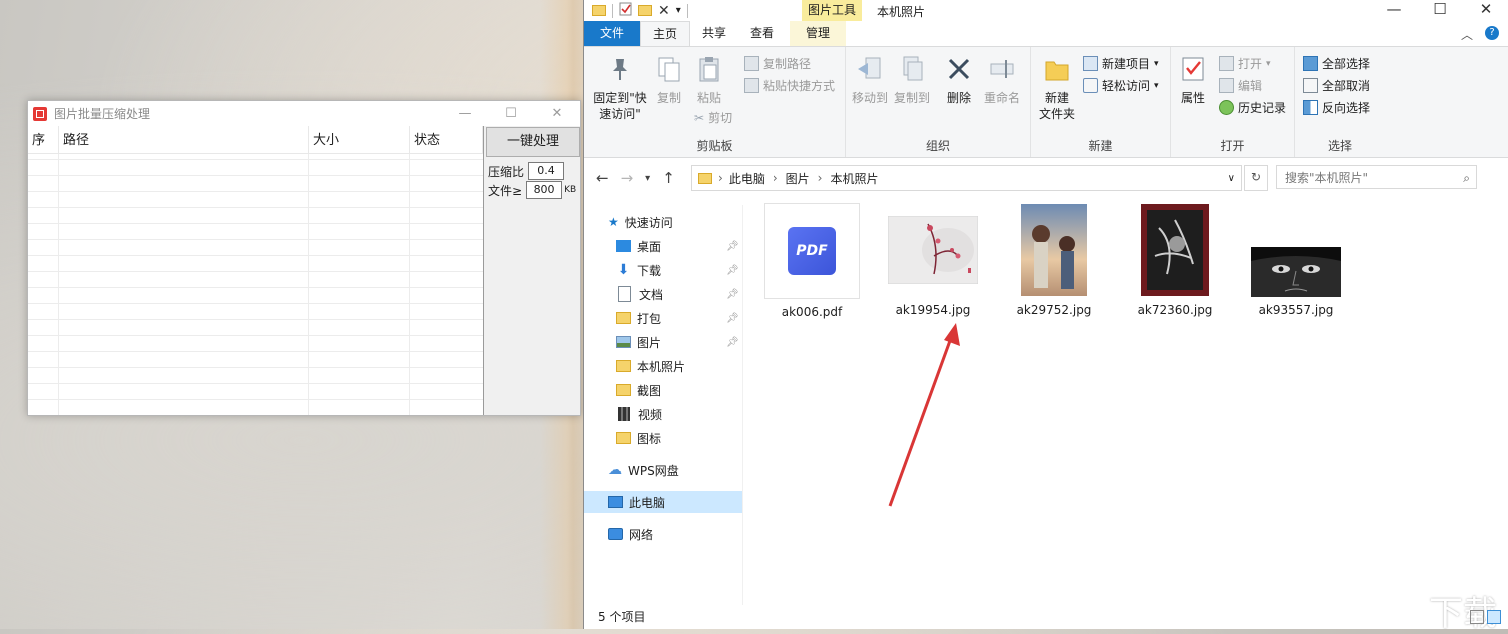  Describe the element at coordinates (446, 139) in the screenshot. I see `column-header-status: 状态` at that location.